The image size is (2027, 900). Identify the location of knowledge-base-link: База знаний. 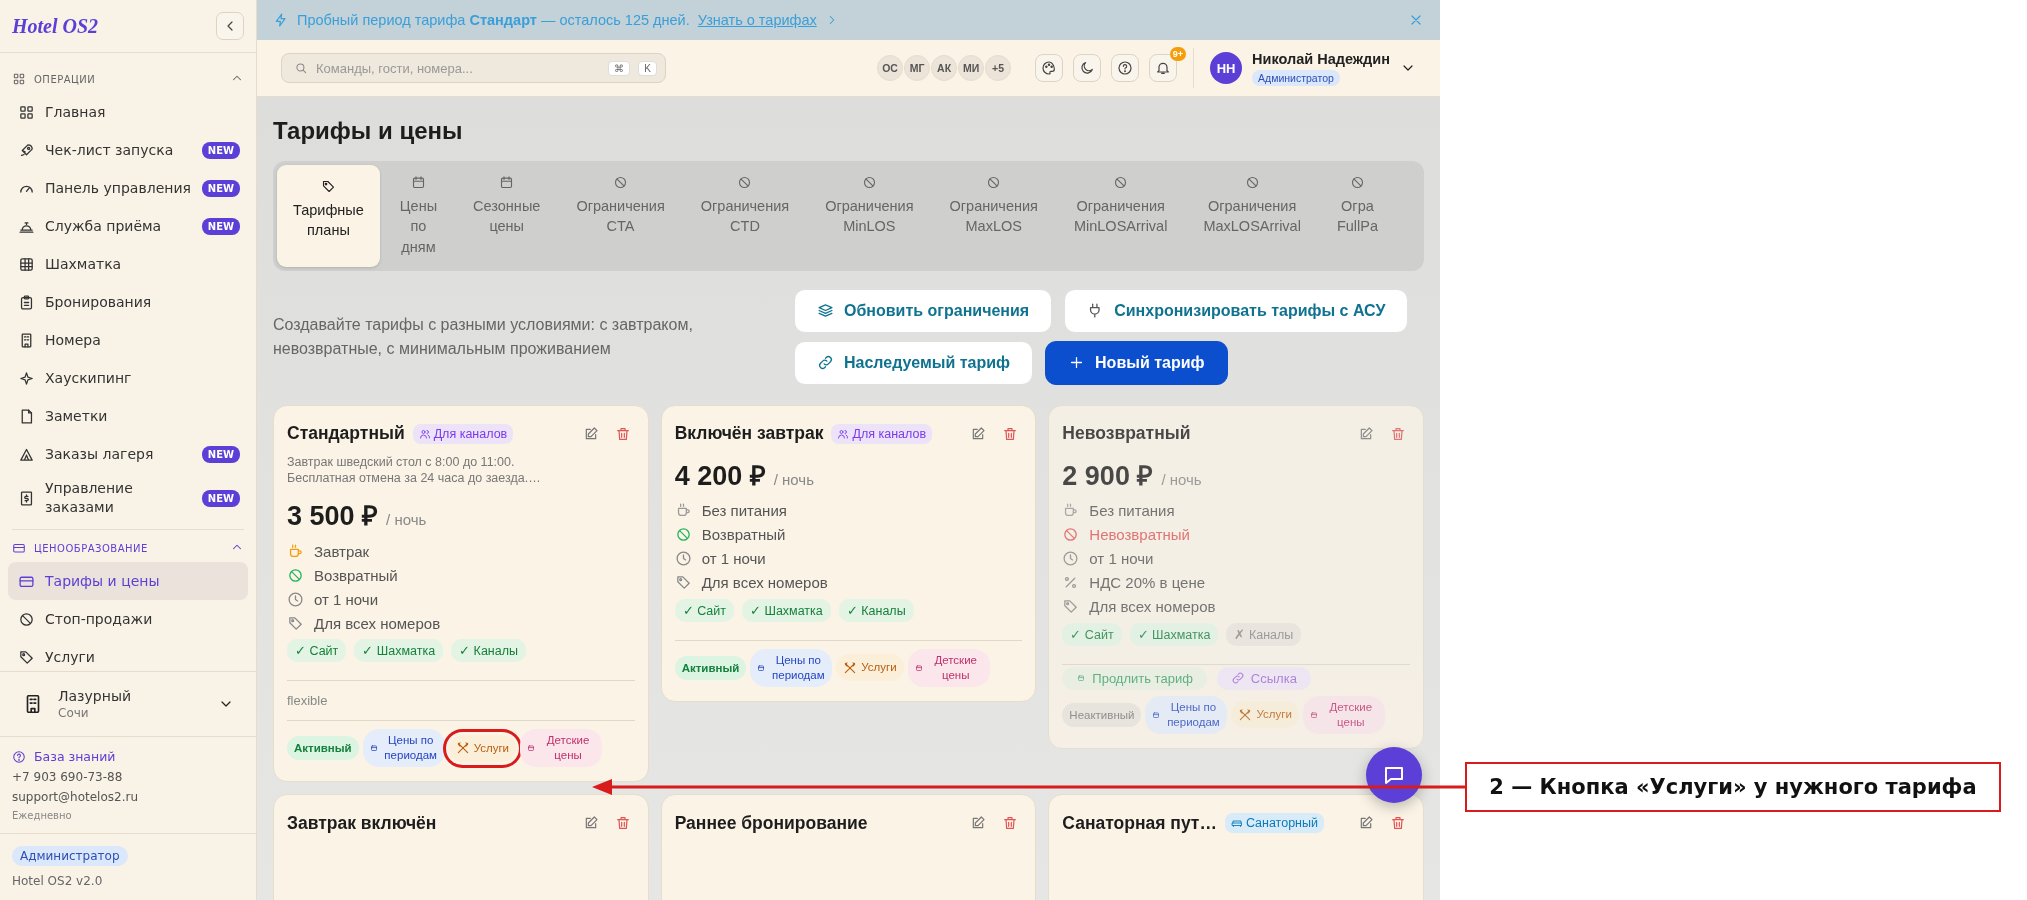
(128, 756).